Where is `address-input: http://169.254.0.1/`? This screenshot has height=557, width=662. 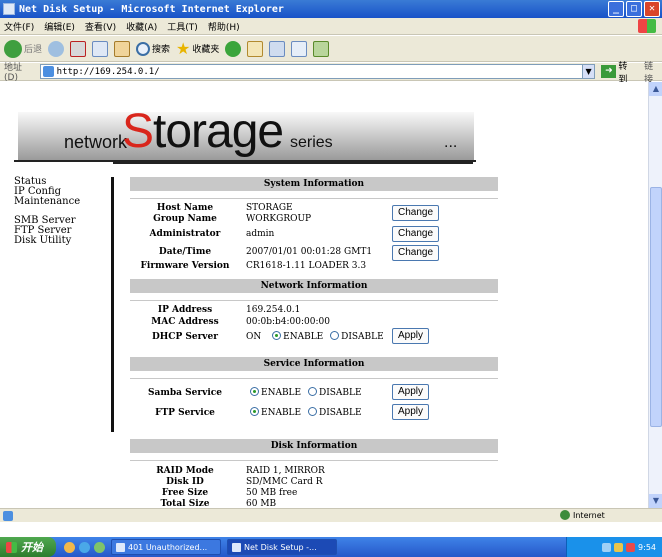 address-input: http://169.254.0.1/ is located at coordinates (311, 71).